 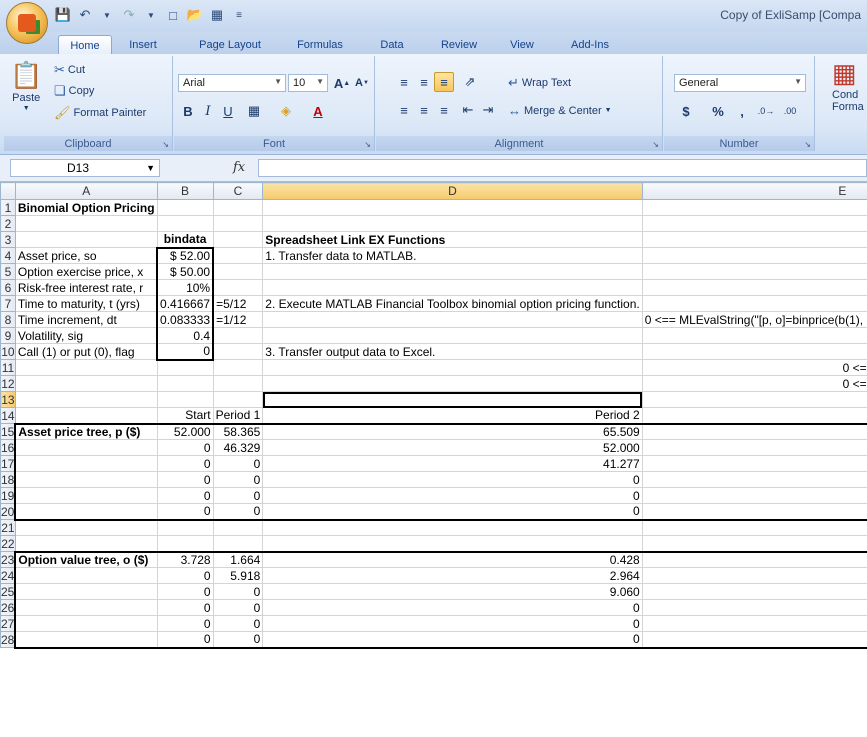 I want to click on cell-e22, so click(x=754, y=543).